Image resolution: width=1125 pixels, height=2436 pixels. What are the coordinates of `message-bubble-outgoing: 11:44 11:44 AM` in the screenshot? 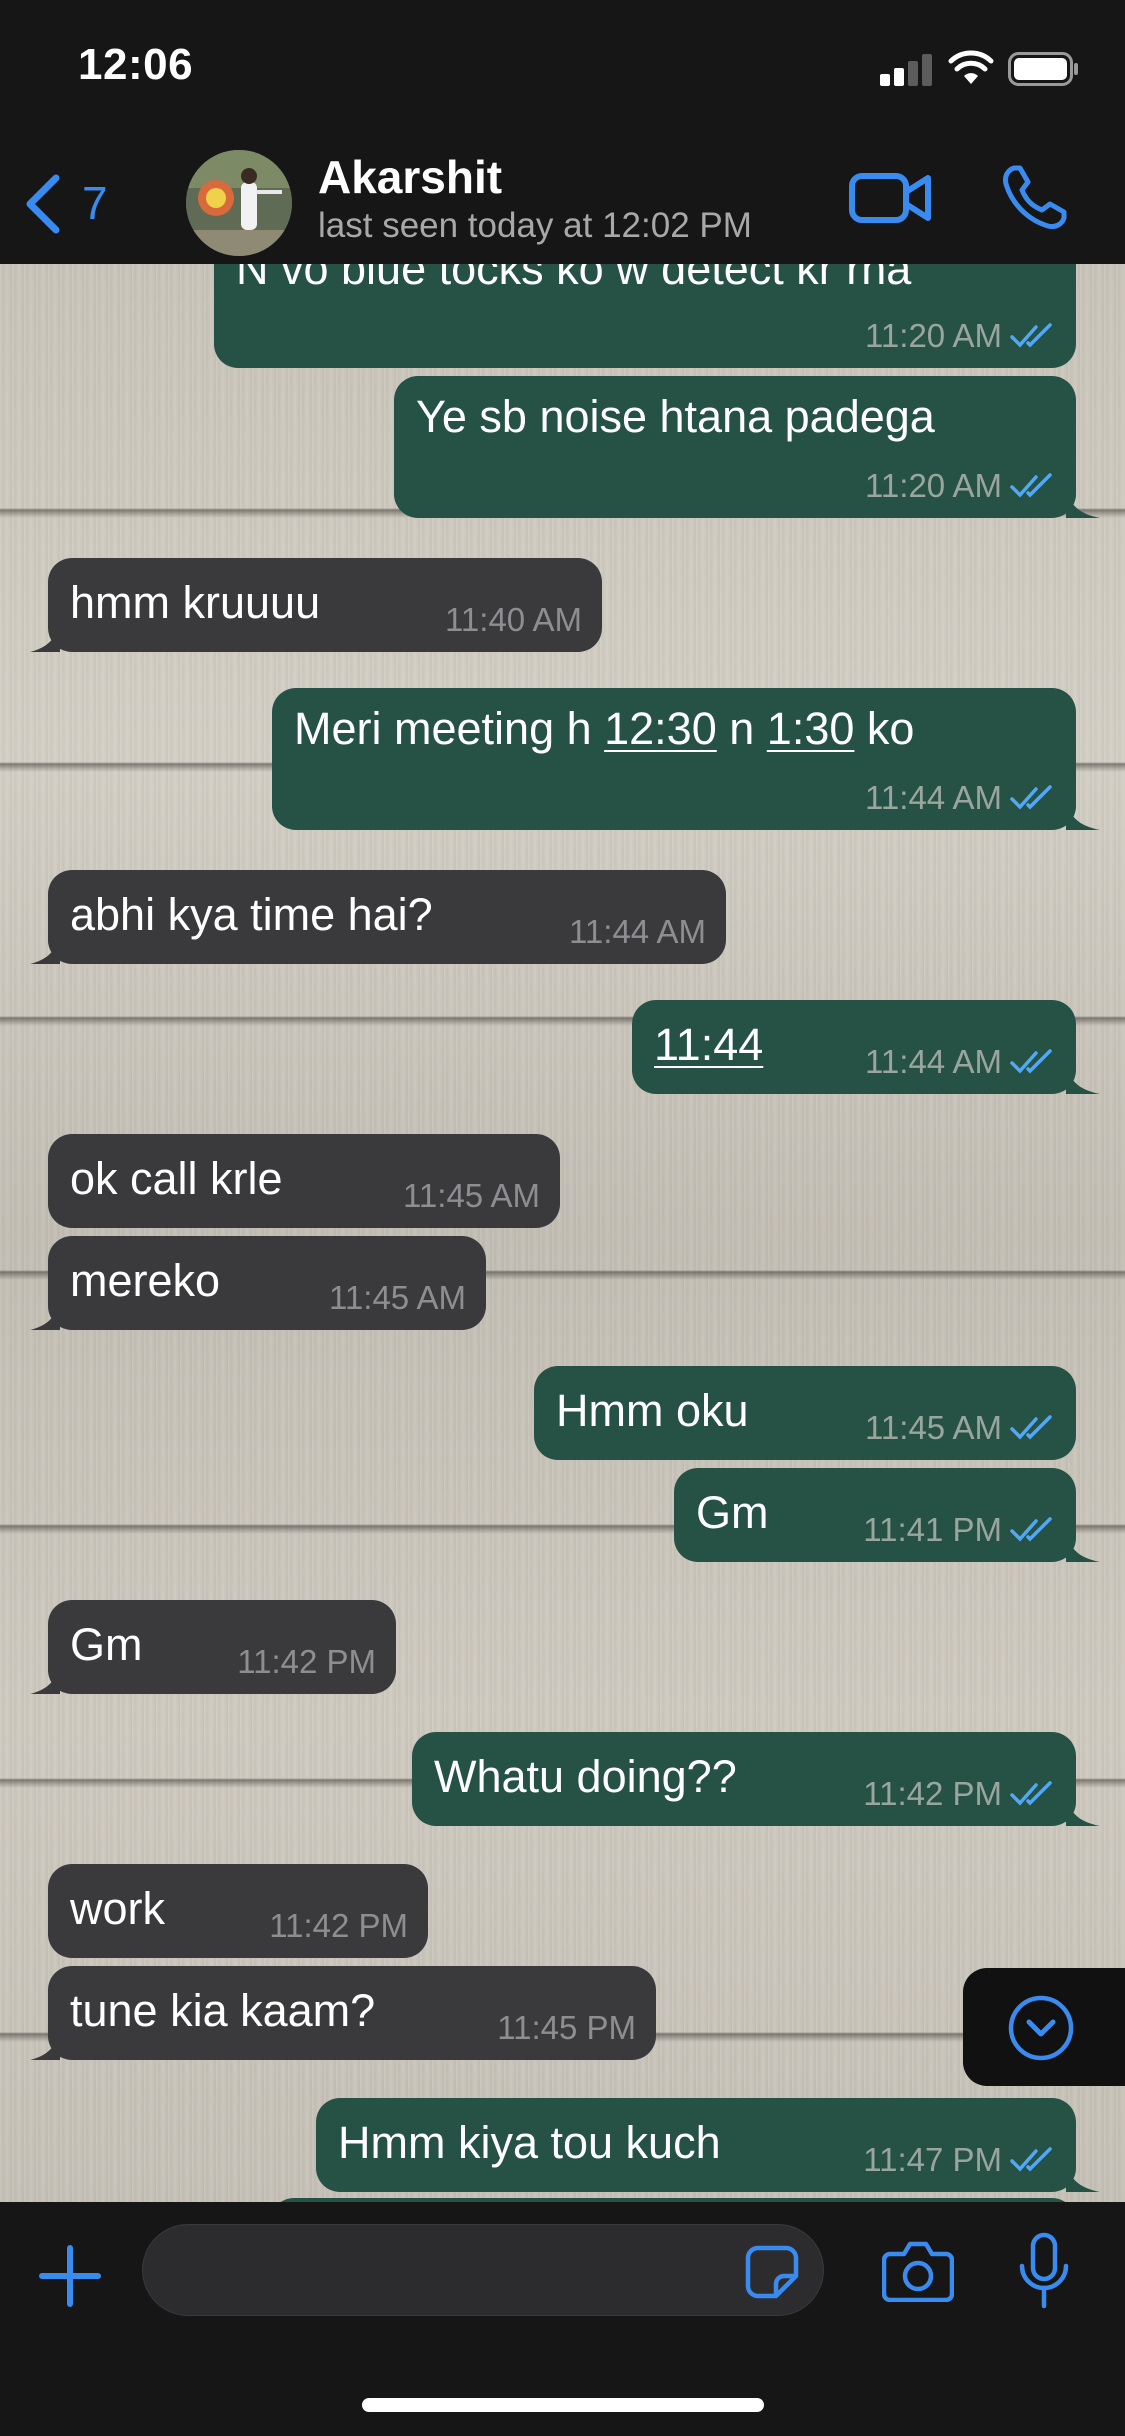 It's located at (866, 1047).